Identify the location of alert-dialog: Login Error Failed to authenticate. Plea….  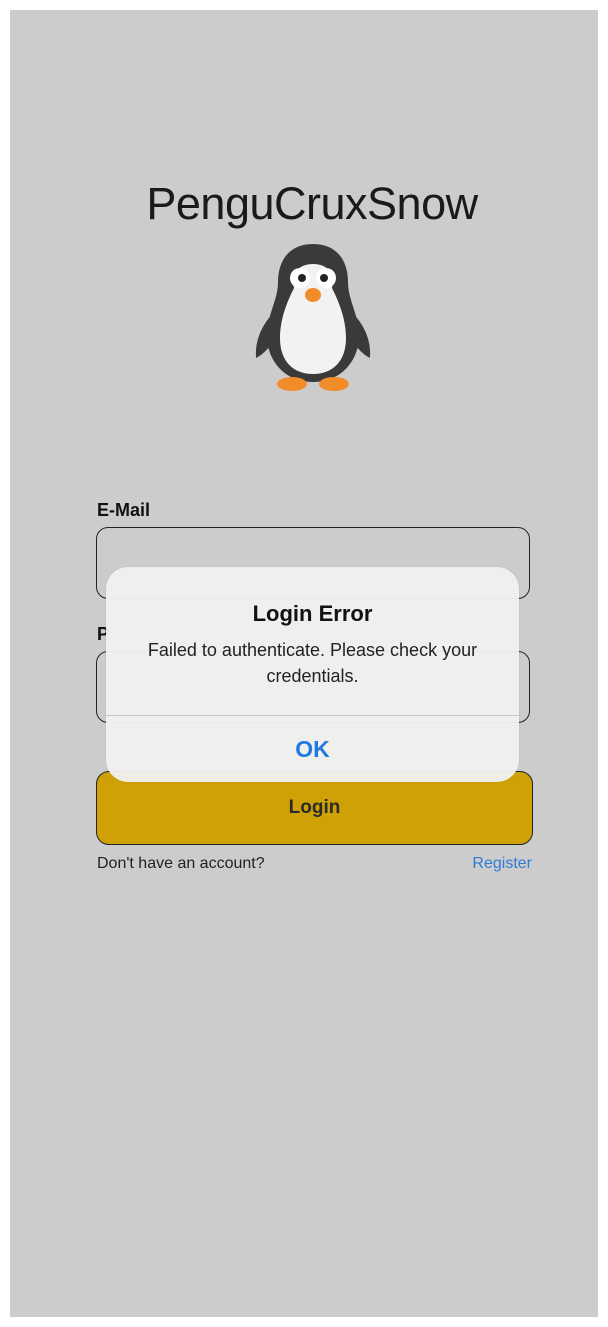
(312, 674).